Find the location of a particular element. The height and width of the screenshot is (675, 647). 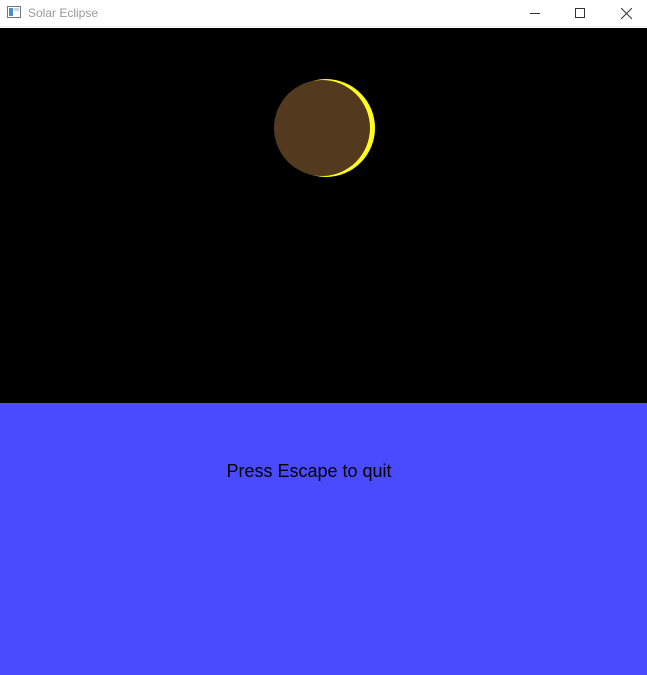

close-button is located at coordinates (625, 13).